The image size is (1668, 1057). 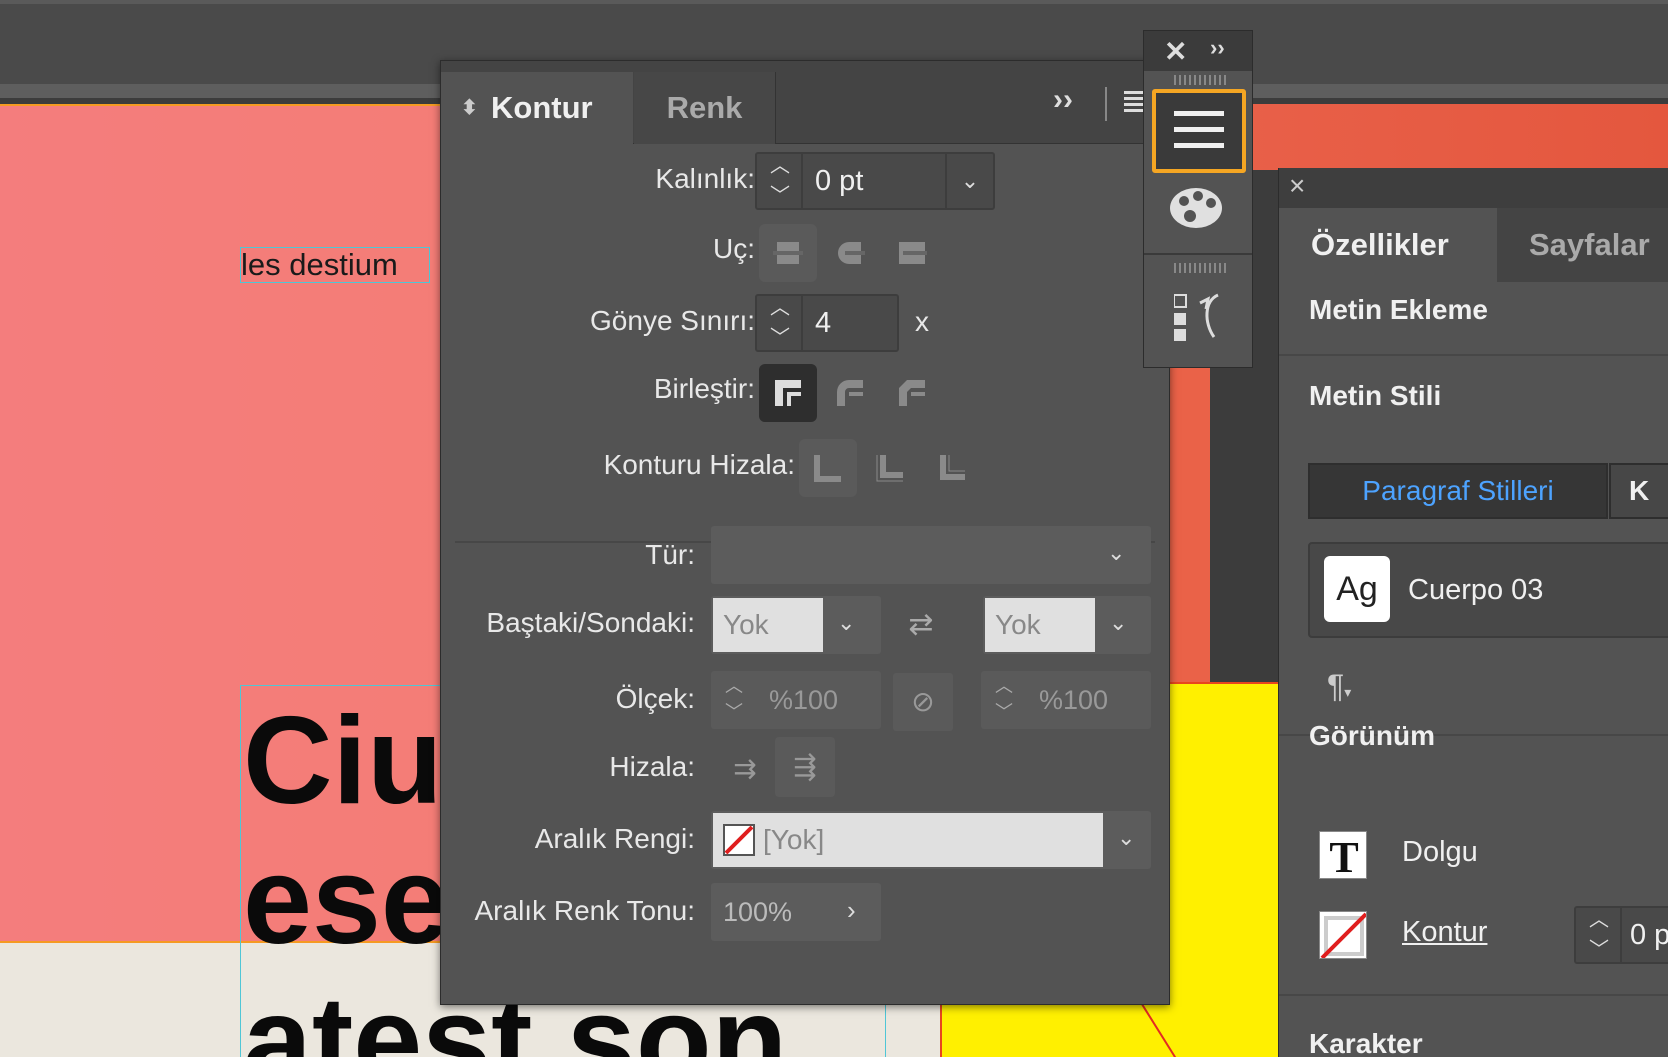 What do you see at coordinates (780, 181) in the screenshot?
I see `weight-stepper: ︿ ﹀` at bounding box center [780, 181].